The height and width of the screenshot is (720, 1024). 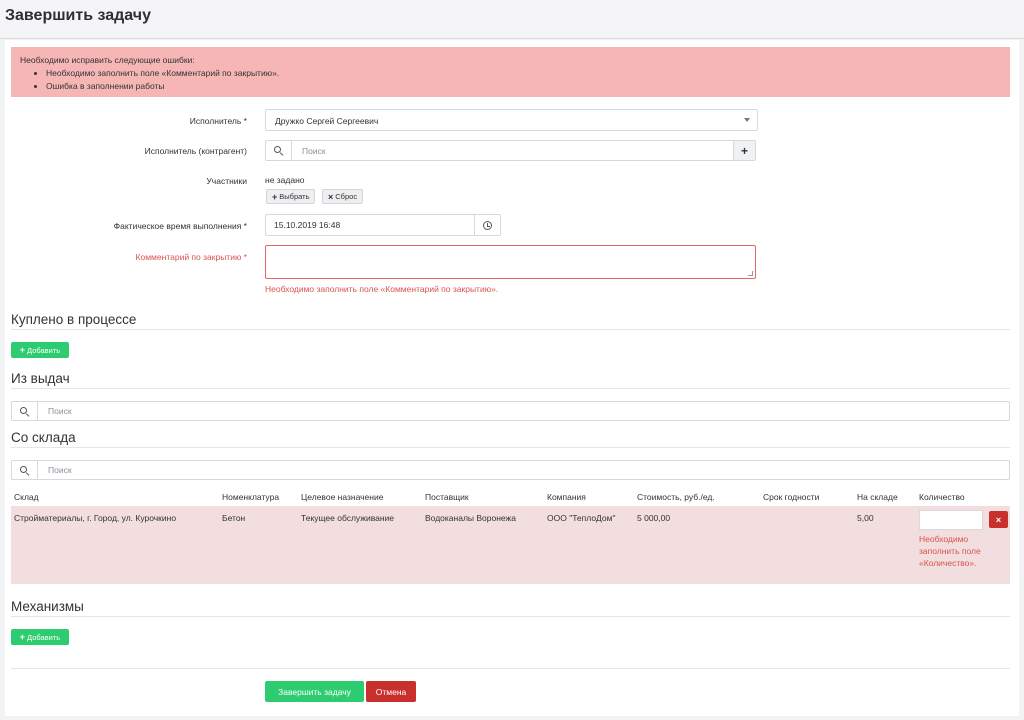 I want to click on add-mechanism-button: + Добавить, so click(x=40, y=637).